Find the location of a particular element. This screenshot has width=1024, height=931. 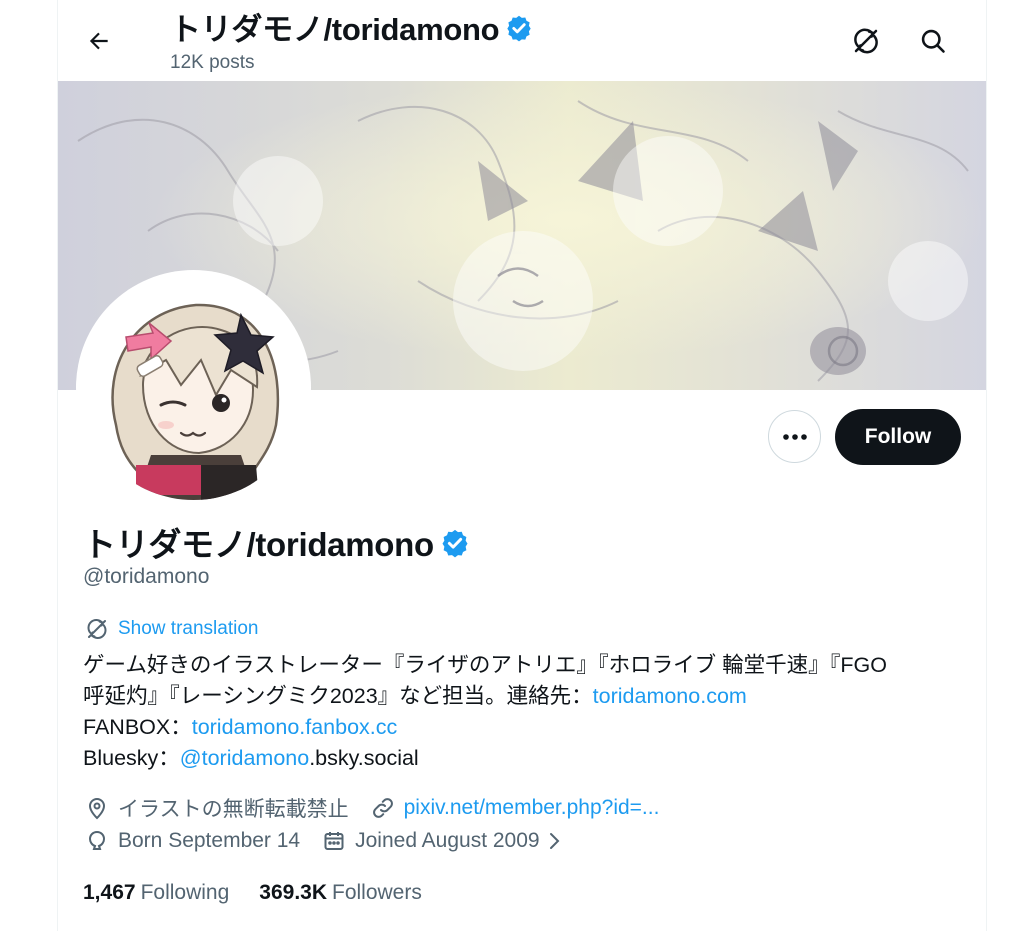

search-button is located at coordinates (933, 41).